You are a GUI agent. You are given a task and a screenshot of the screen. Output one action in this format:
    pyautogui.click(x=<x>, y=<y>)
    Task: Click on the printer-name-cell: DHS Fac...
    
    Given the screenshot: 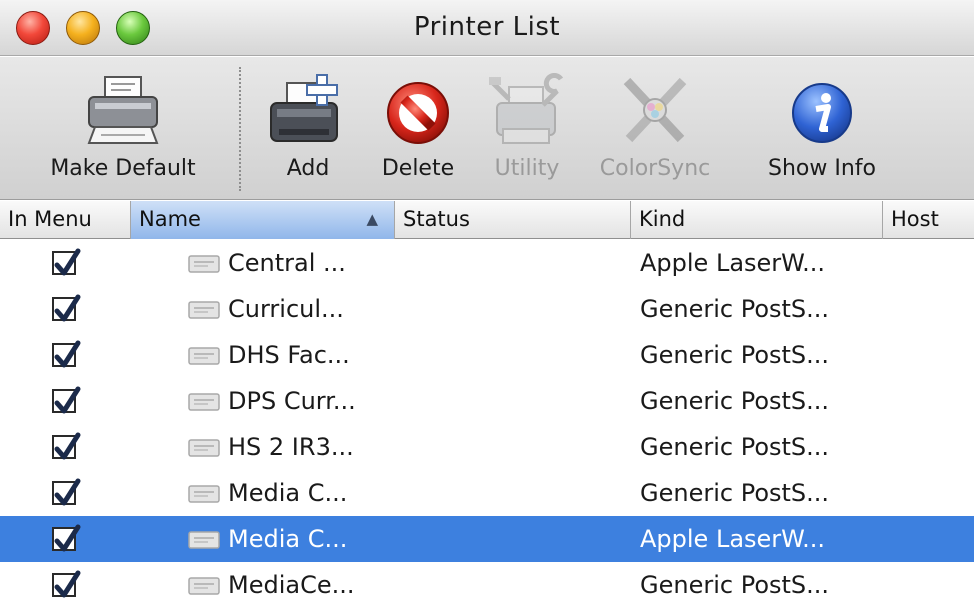 What is the action you would take?
    pyautogui.click(x=289, y=355)
    